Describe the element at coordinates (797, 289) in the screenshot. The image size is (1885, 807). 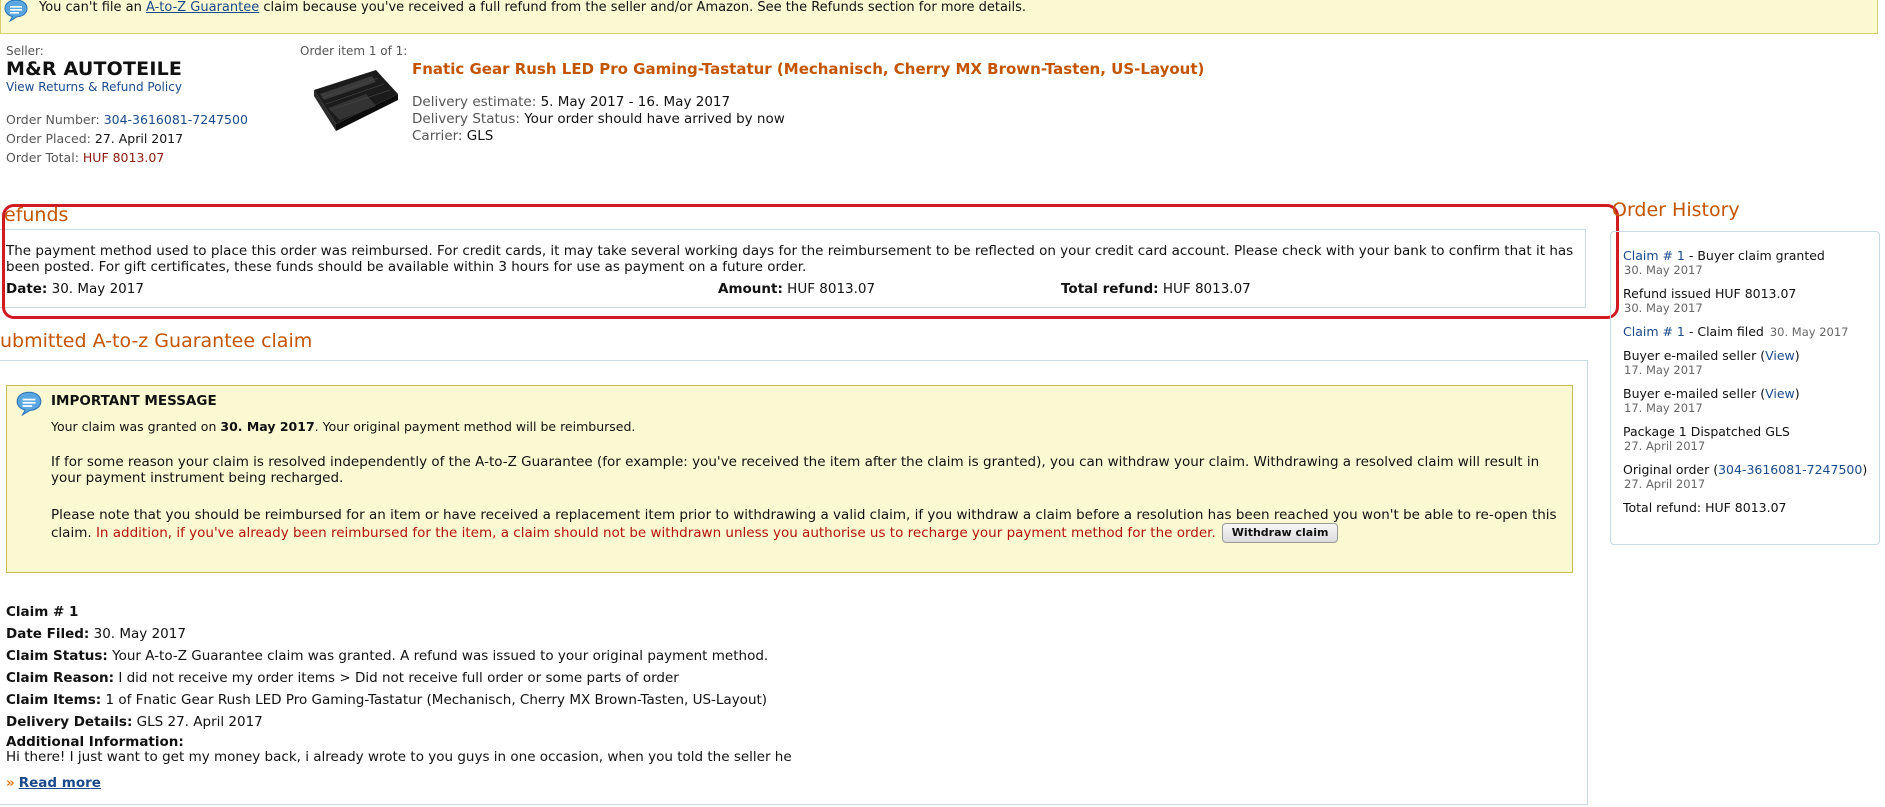
I see `refund-amount: Amount: HUF 8013.07` at that location.